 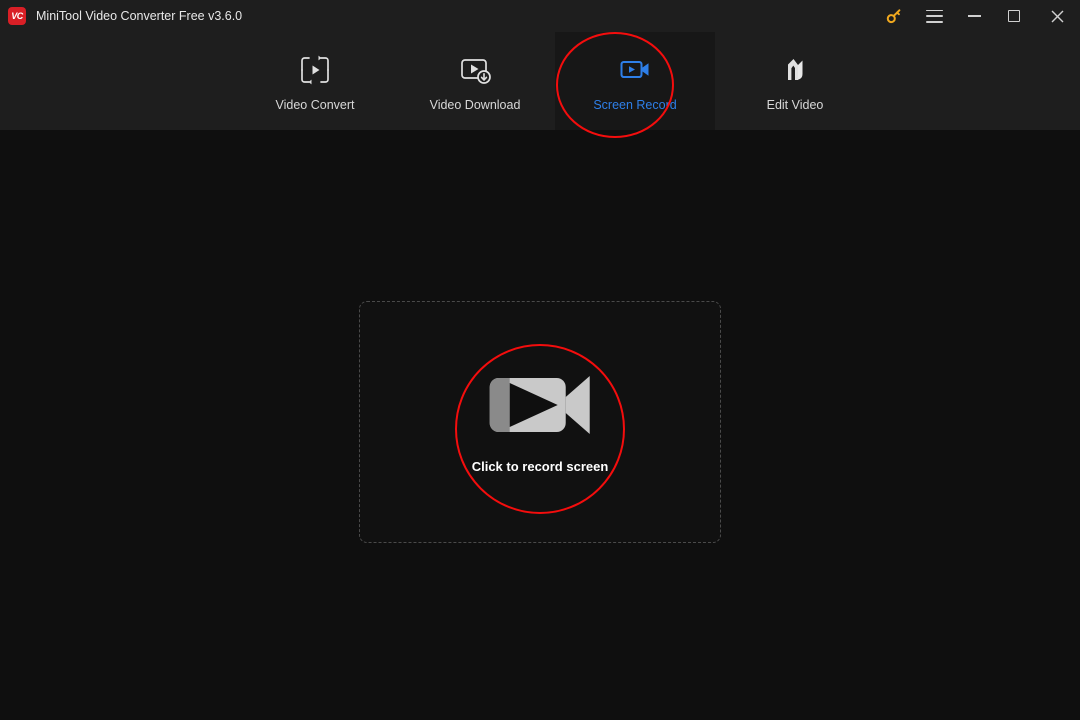 I want to click on camcorder-icon, so click(x=540, y=407).